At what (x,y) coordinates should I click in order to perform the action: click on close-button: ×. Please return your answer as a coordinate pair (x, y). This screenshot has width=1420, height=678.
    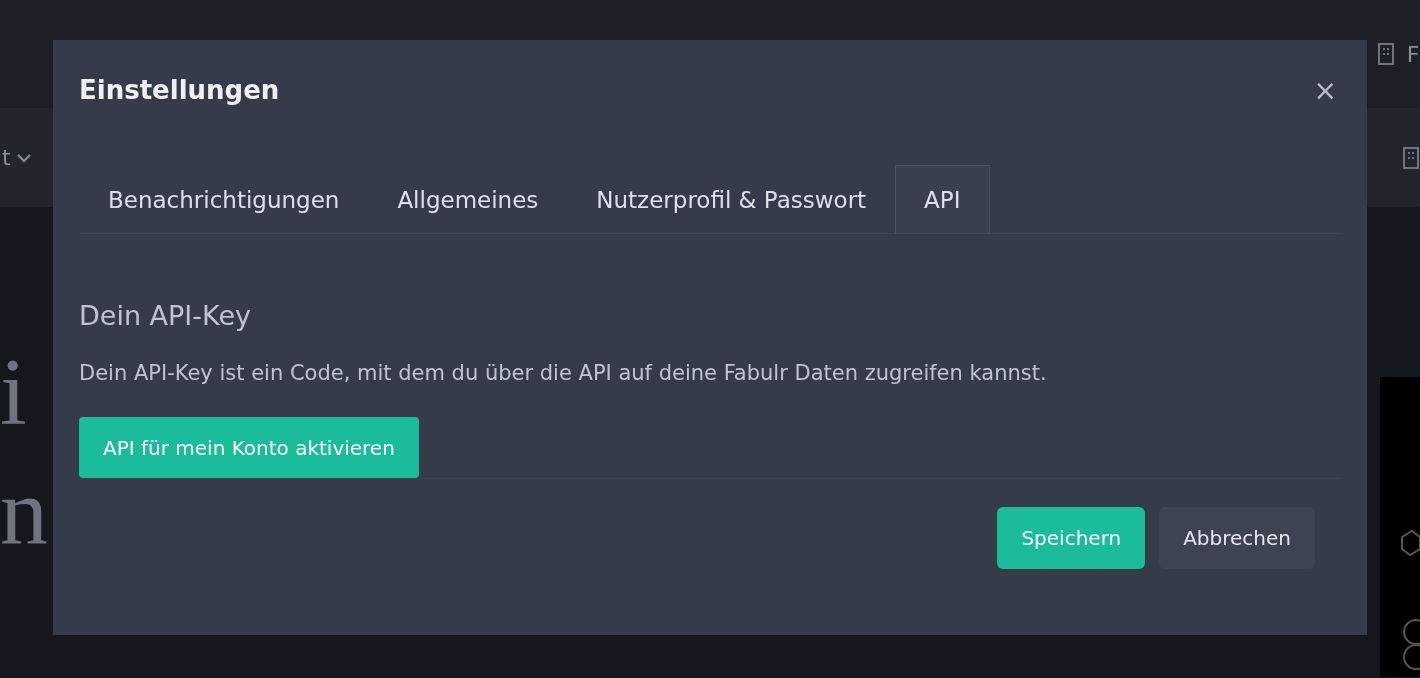
    Looking at the image, I should click on (1325, 90).